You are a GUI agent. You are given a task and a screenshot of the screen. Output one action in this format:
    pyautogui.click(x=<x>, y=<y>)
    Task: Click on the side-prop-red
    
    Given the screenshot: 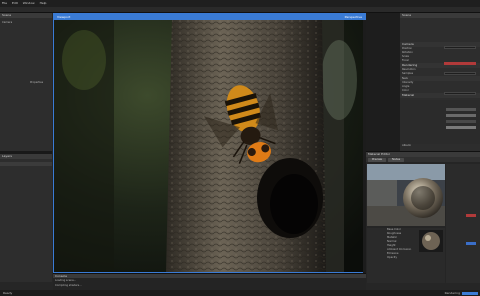 What is the action you would take?
    pyautogui.click(x=471, y=215)
    